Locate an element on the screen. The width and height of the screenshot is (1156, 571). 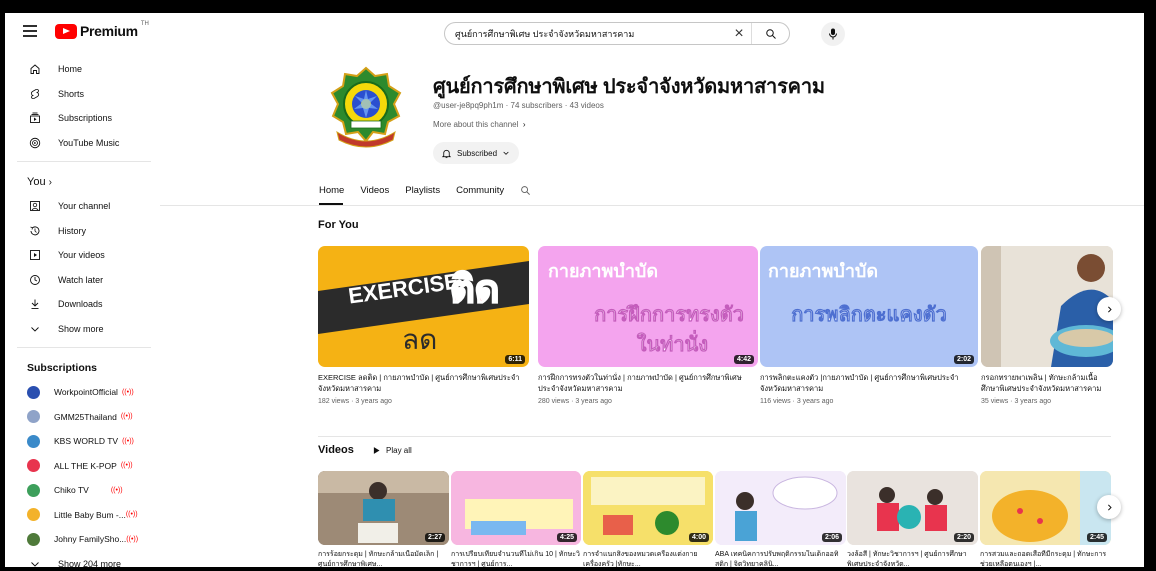
subscription-label: WorkpointOfficial is located at coordinates (86, 392).